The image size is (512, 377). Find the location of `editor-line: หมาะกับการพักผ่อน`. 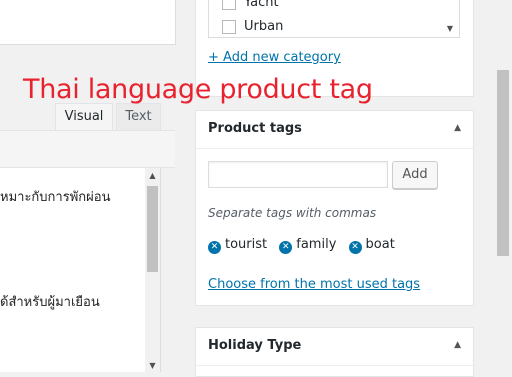

editor-line: หมาะกับการพักผ่อน is located at coordinates (55, 197).